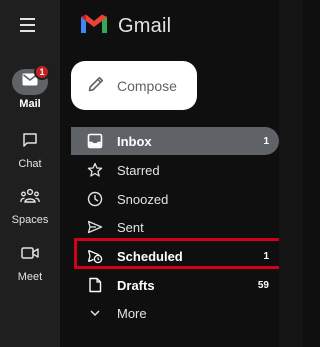  I want to click on mail-unread-badge: 1, so click(42, 72).